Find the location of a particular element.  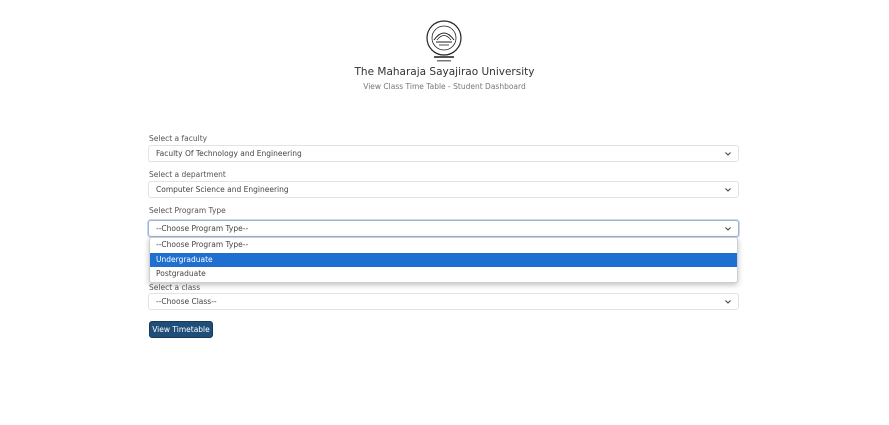

department-select-value: Computer Science and Engineering is located at coordinates (222, 189).